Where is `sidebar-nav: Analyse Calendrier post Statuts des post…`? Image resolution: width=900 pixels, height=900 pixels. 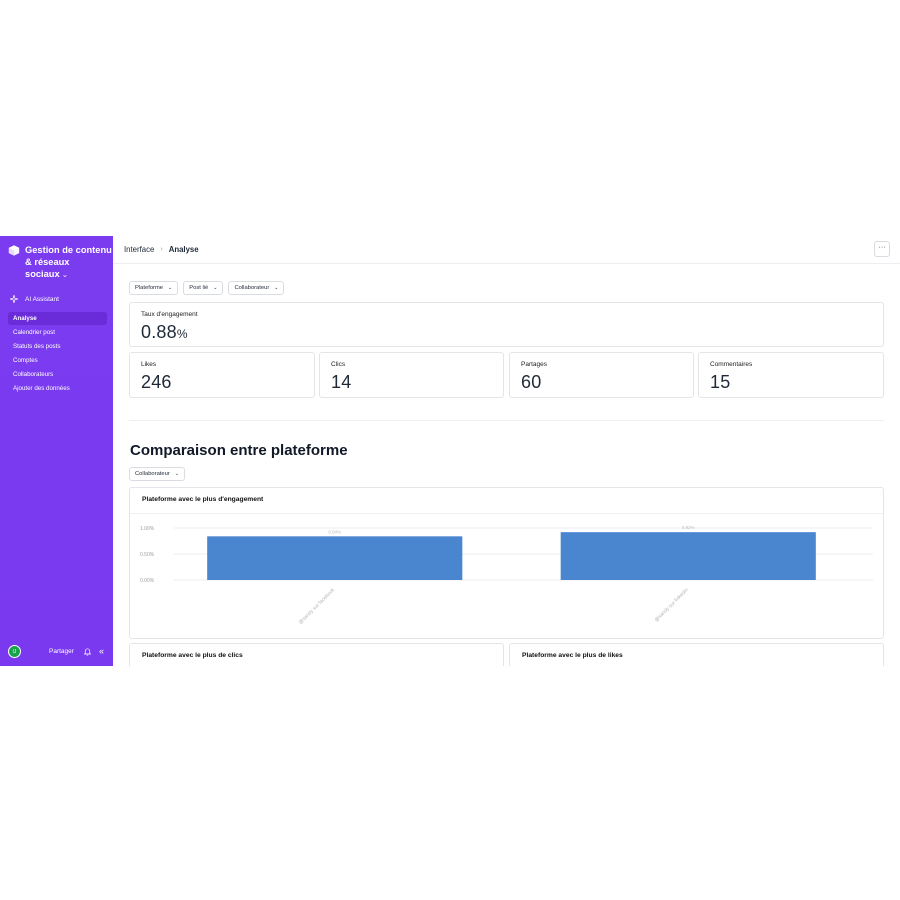
sidebar-nav: Analyse Calendrier post Statuts des post… is located at coordinates (56, 353).